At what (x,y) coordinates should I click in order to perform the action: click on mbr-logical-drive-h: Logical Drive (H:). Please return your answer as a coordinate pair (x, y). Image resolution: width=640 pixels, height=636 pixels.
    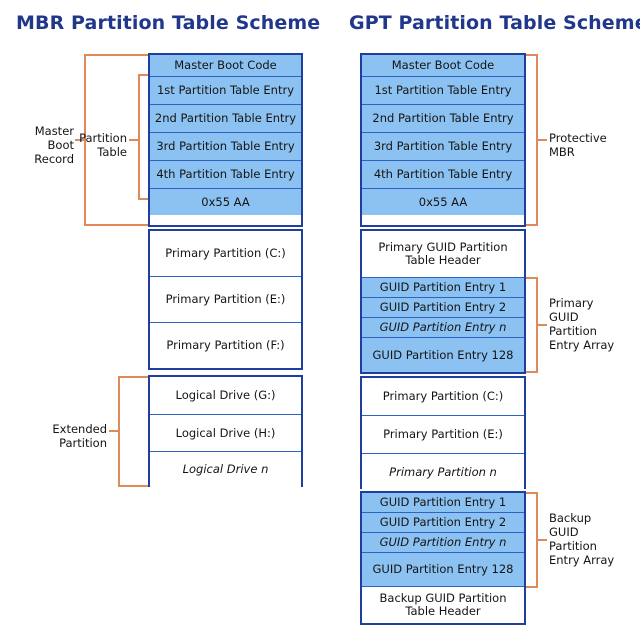
    Looking at the image, I should click on (225, 433).